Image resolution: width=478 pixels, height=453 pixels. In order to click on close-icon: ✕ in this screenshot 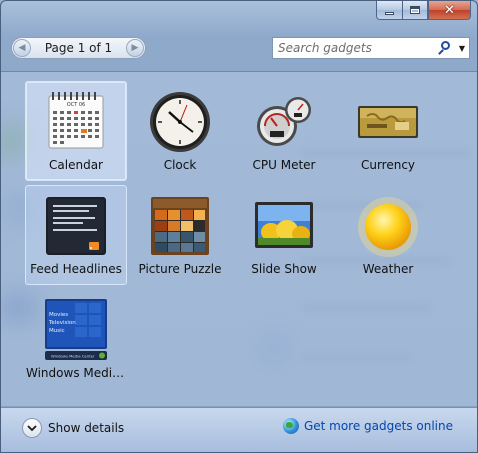, I will do `click(449, 10)`.